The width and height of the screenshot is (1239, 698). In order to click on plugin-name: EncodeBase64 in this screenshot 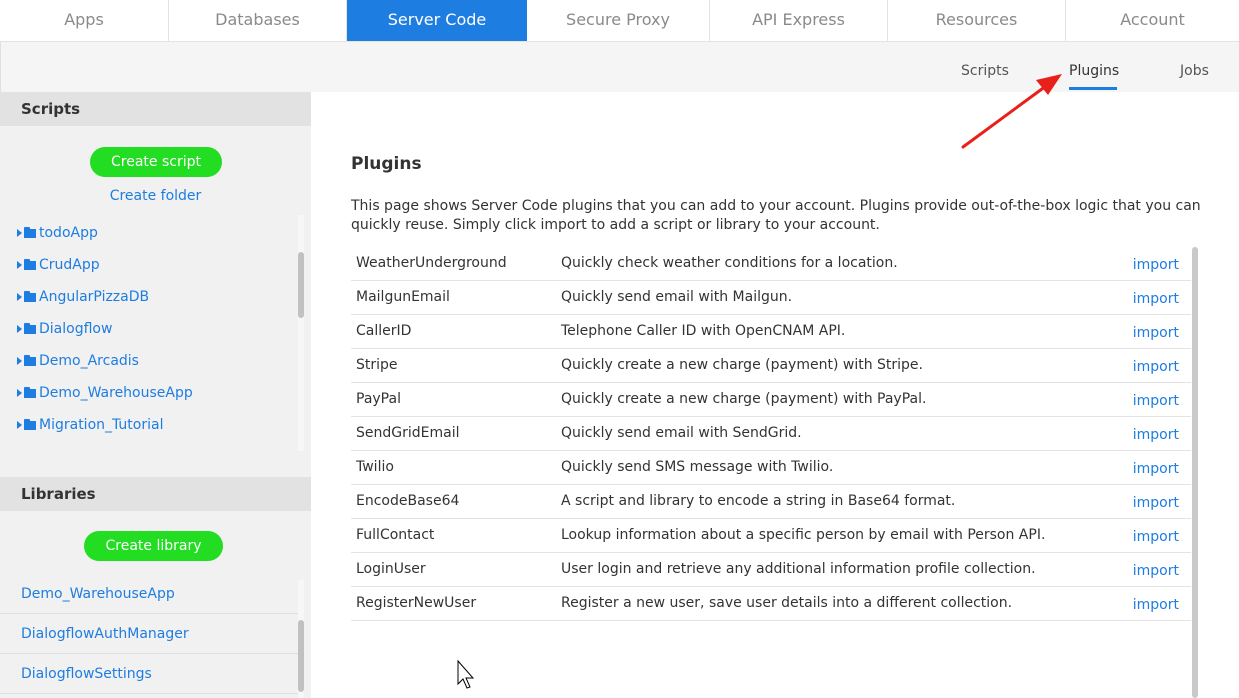, I will do `click(408, 501)`.